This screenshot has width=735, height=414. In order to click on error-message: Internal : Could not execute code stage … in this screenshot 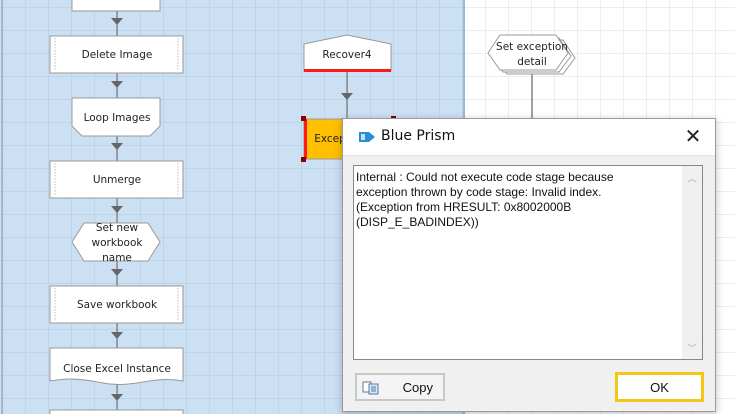, I will do `click(485, 199)`.